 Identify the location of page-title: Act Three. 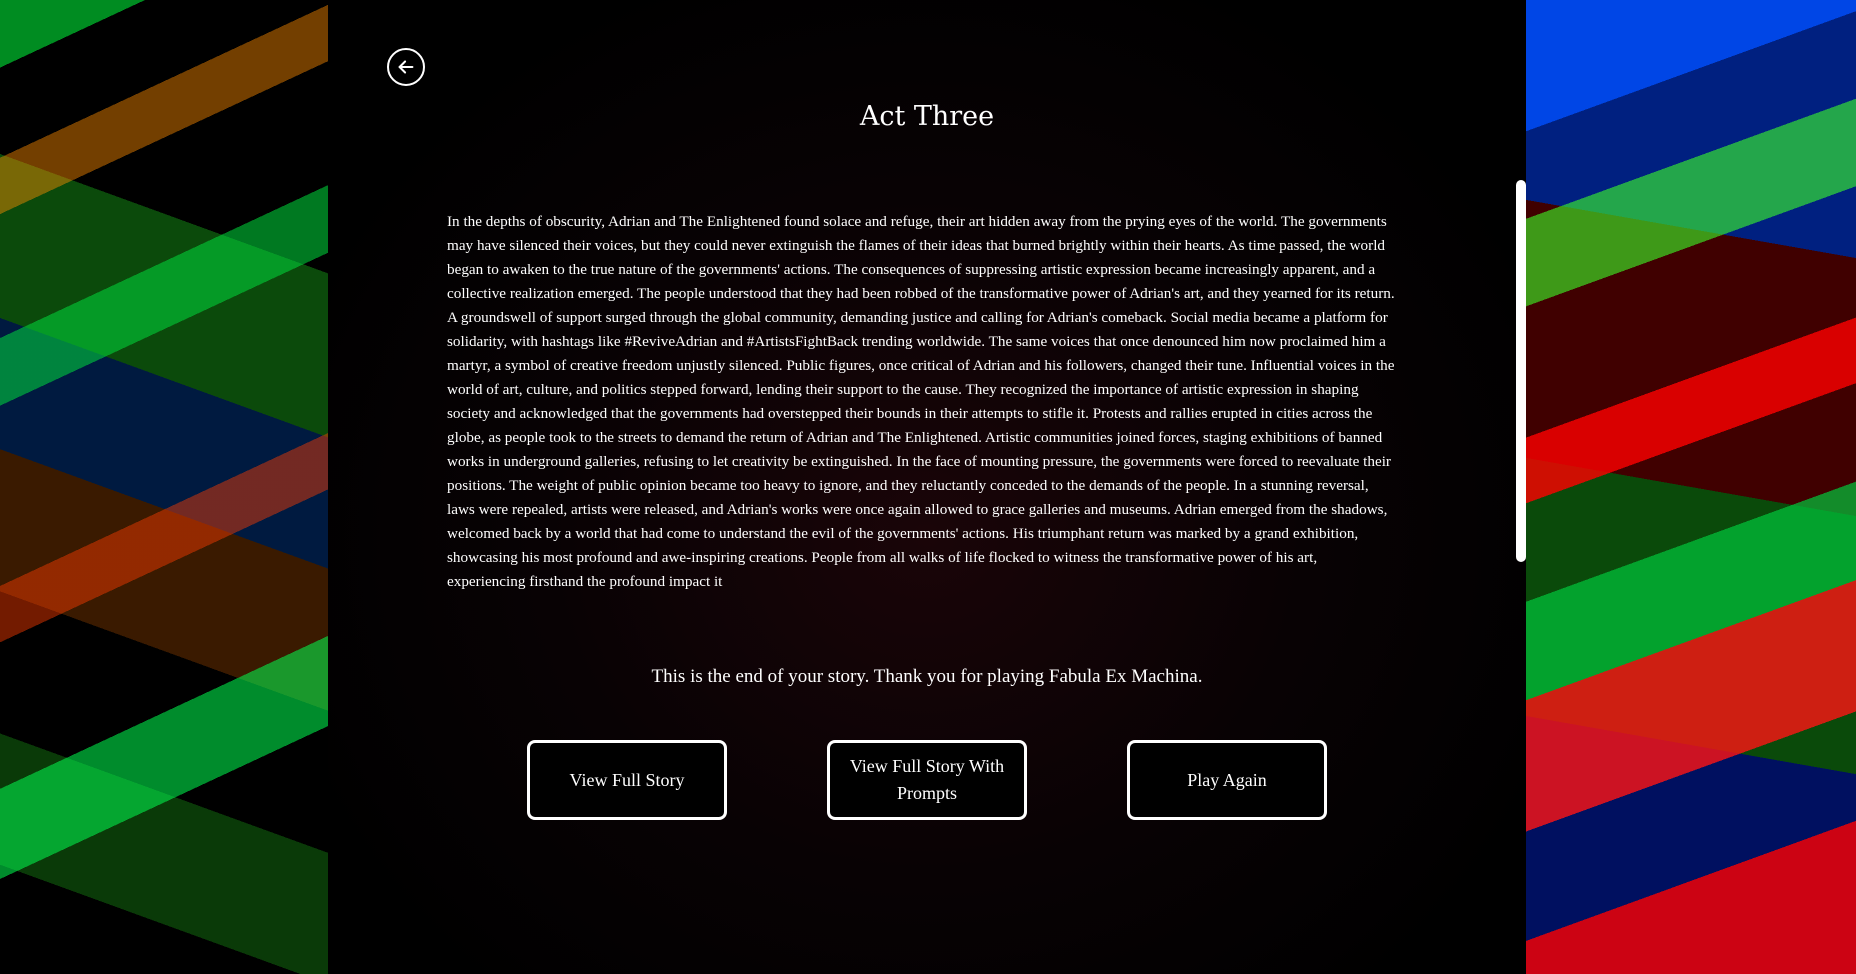
(927, 116).